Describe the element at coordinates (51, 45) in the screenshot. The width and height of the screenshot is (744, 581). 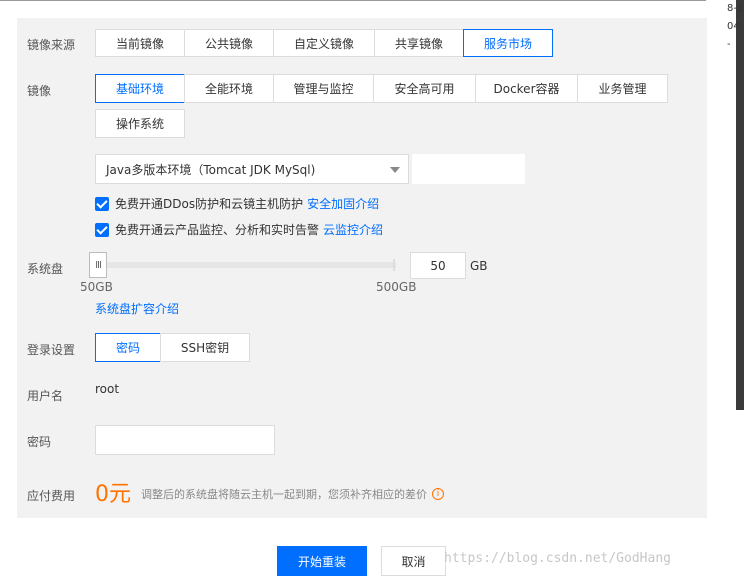
I see `image-source-label: 镜像来源` at that location.